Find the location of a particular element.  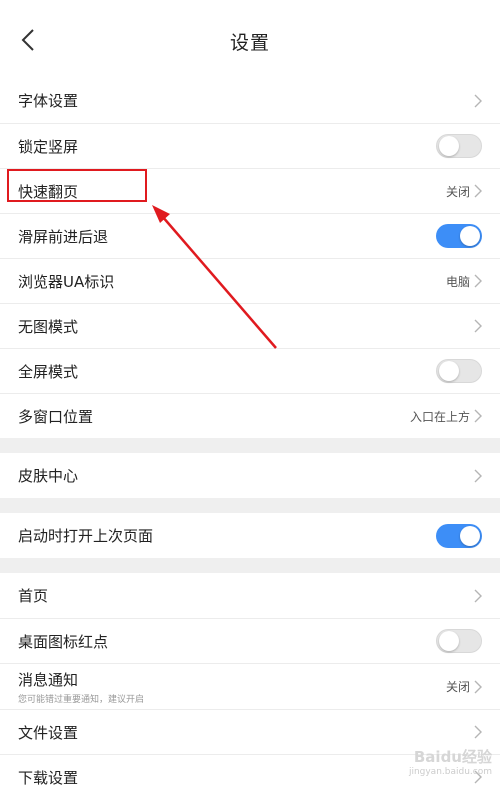

row-label: 桌面图标红点 is located at coordinates (63, 641).